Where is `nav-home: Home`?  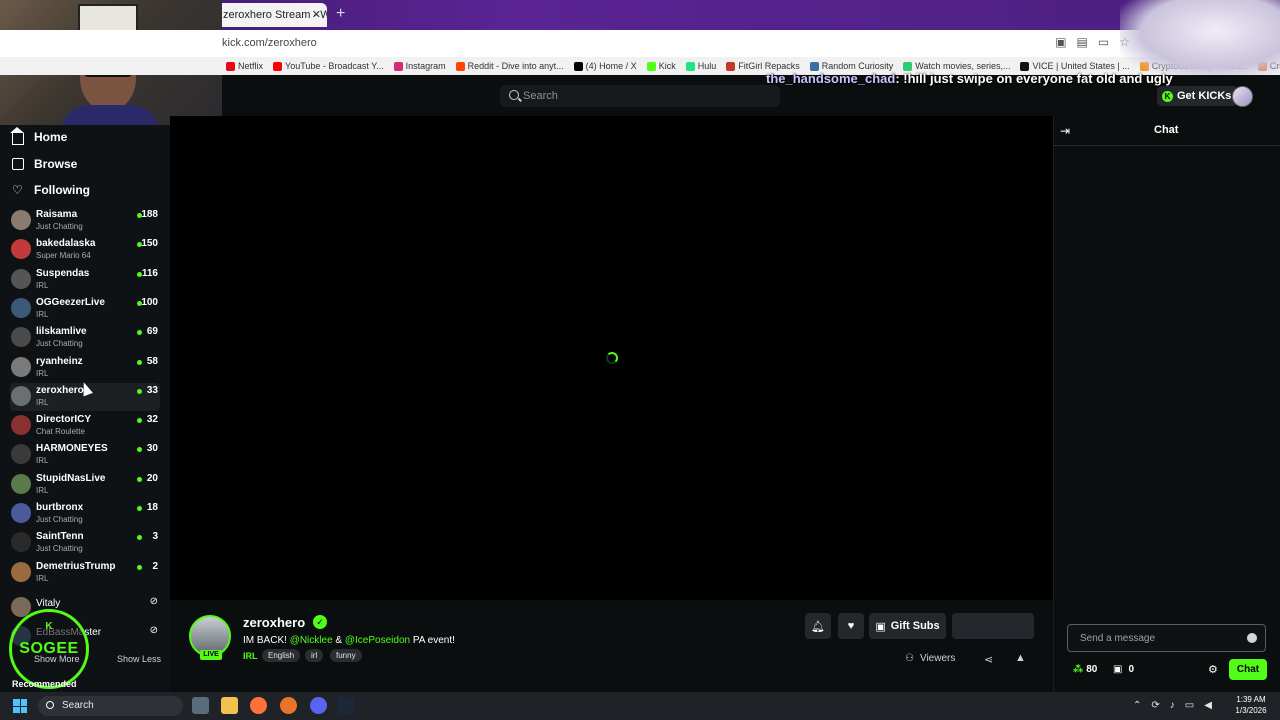
nav-home: Home is located at coordinates (39, 137).